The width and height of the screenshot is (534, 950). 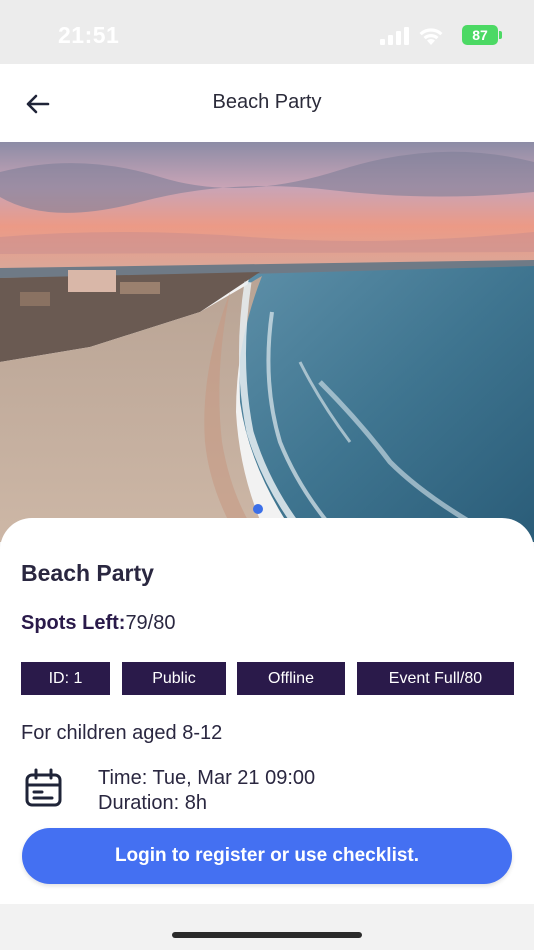 I want to click on status-icons: 87, so click(x=435, y=36).